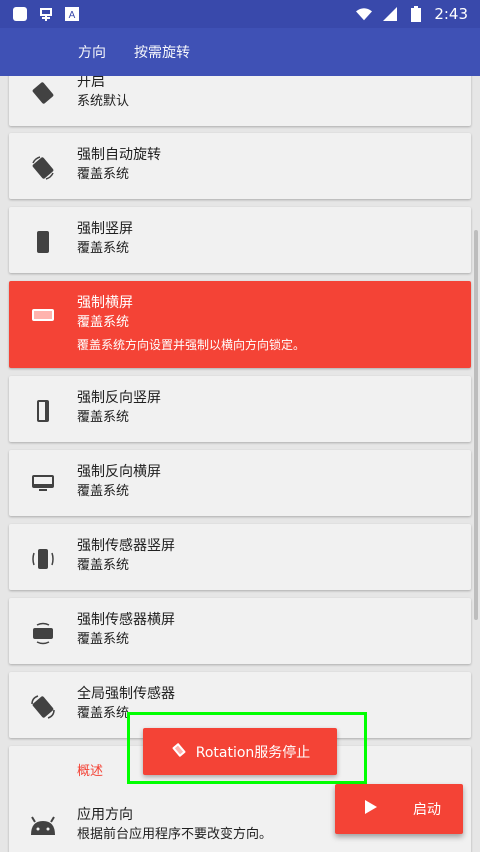 This screenshot has width=480, height=852. What do you see at coordinates (240, 52) in the screenshot?
I see `app-bar: 方向 按需旋转` at bounding box center [240, 52].